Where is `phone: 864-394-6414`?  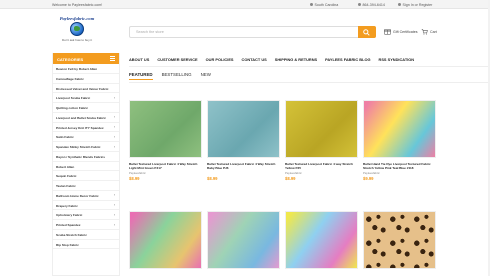
phone: 864-394-6414 is located at coordinates (371, 5).